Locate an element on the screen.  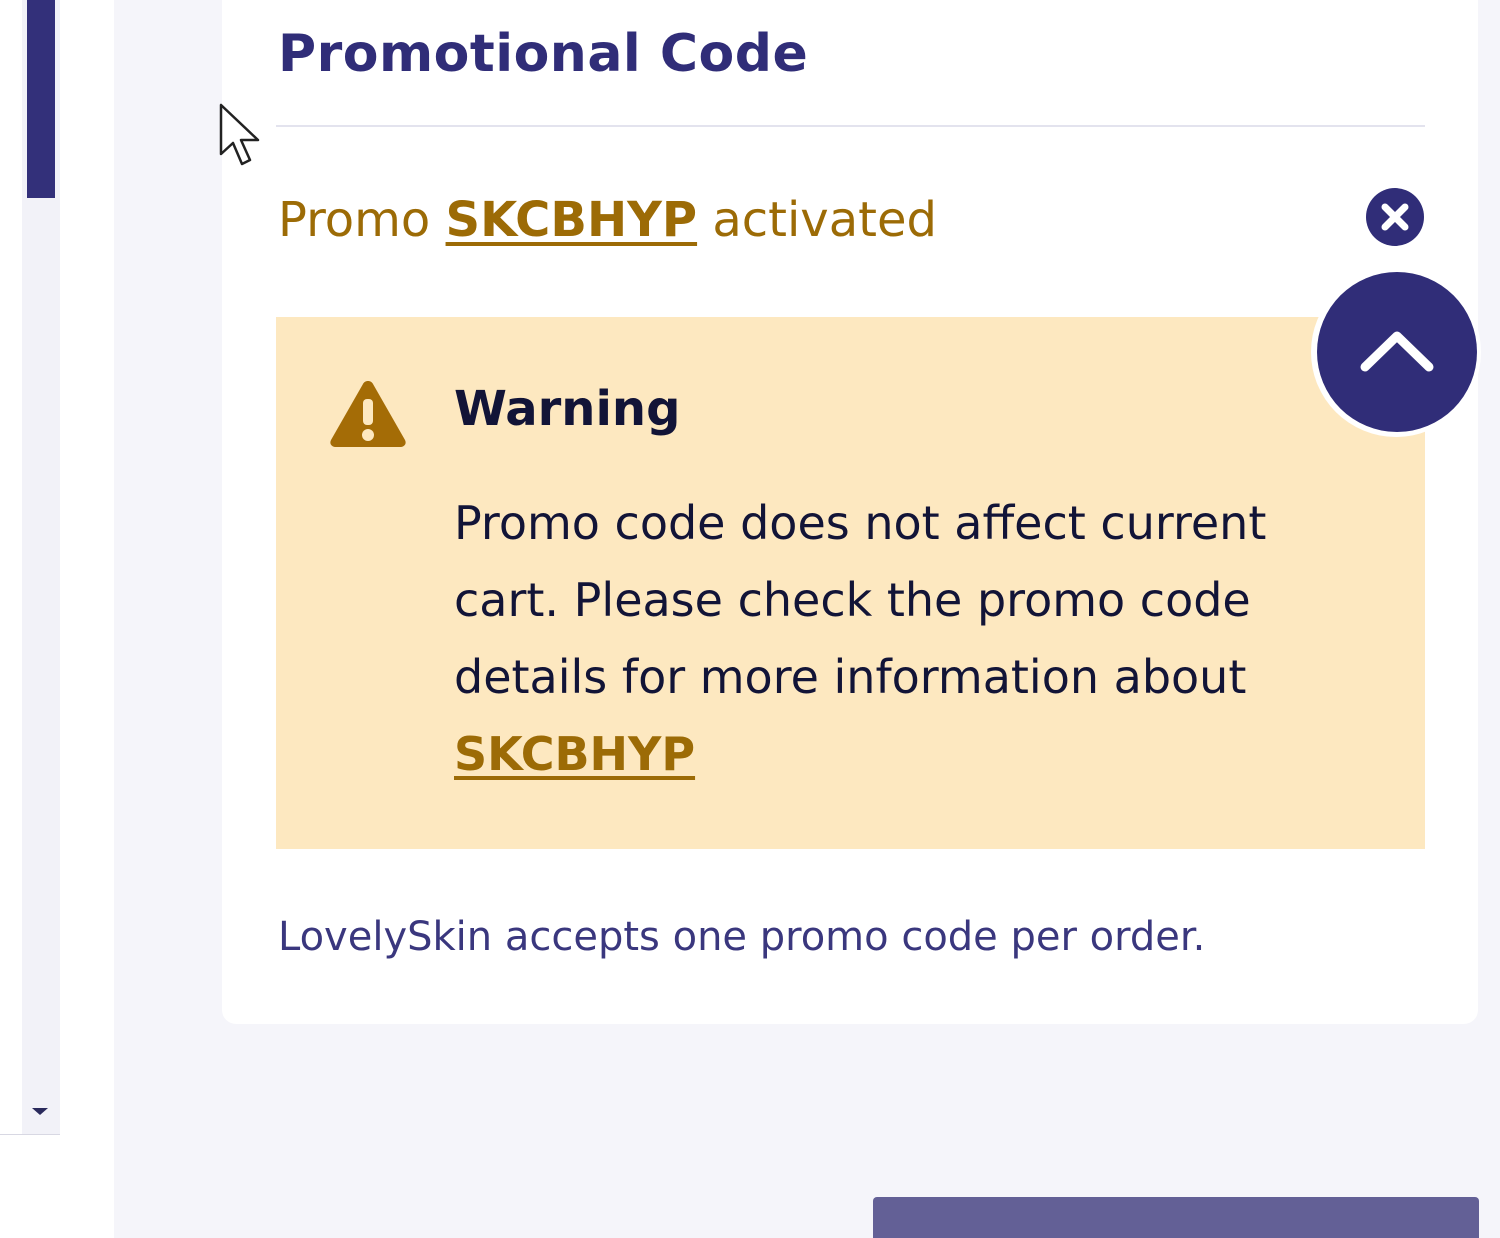
close-circle-icon is located at coordinates (1395, 217).